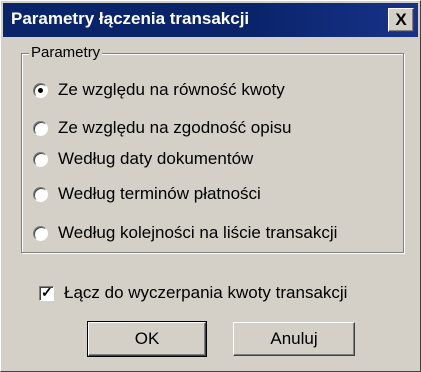  Describe the element at coordinates (156, 158) in the screenshot. I see `radio-label: Według daty dokumentów` at that location.